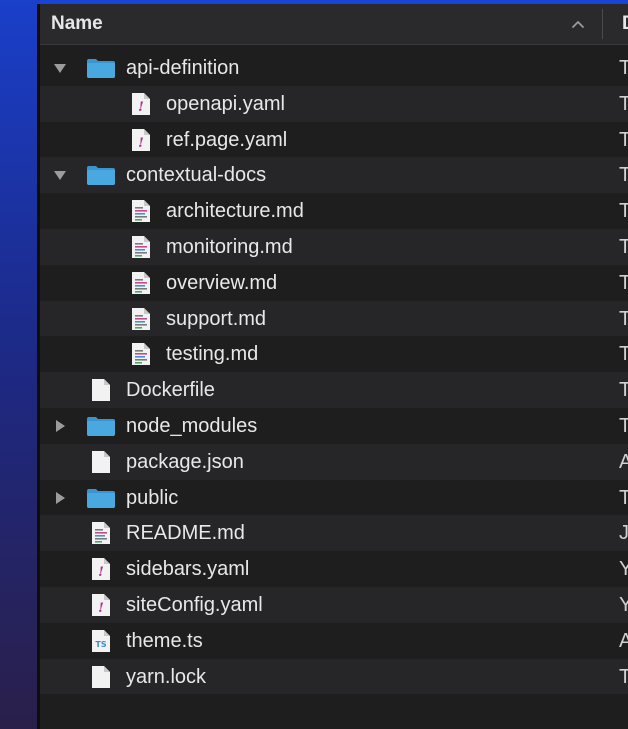 Image resolution: width=628 pixels, height=729 pixels. Describe the element at coordinates (185, 461) in the screenshot. I see `file-name-label: package.json` at that location.